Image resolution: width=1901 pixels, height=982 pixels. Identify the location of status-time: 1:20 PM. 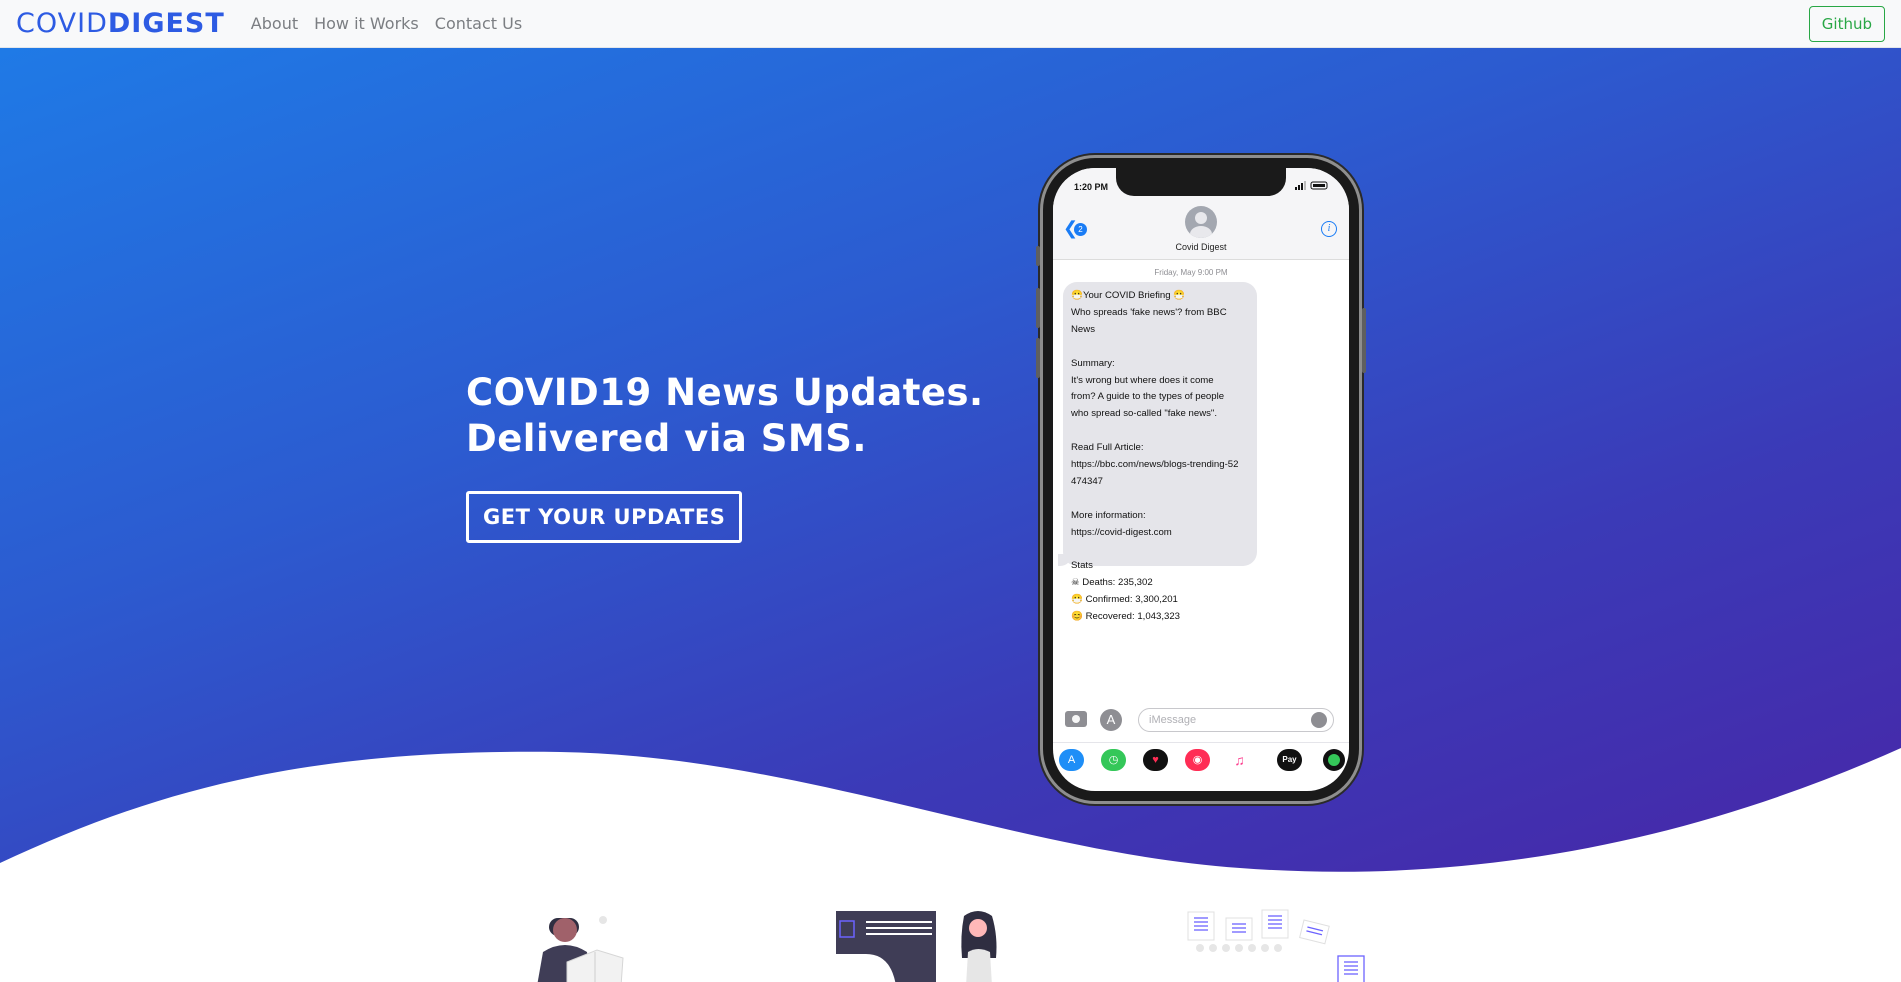
(1091, 187).